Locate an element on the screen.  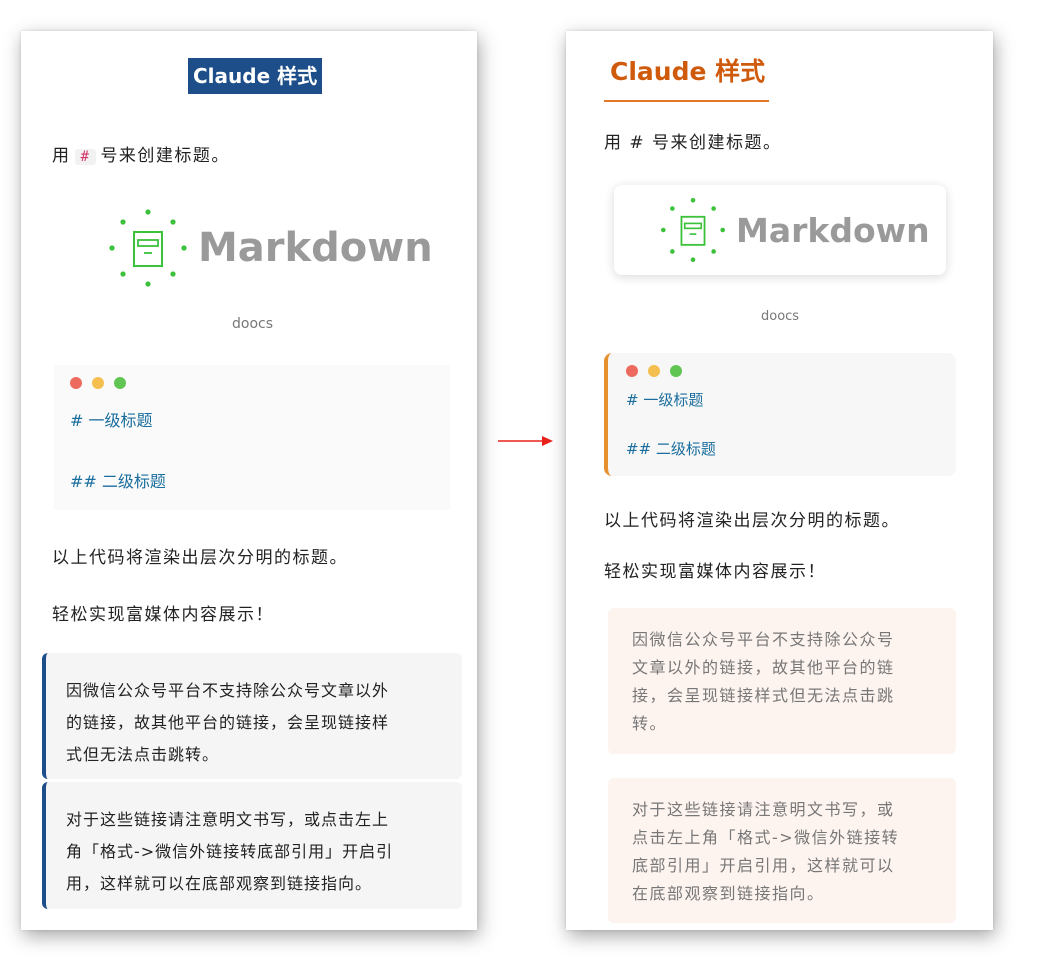
left-code-line-2: ## 二级标题 is located at coordinates (118, 481).